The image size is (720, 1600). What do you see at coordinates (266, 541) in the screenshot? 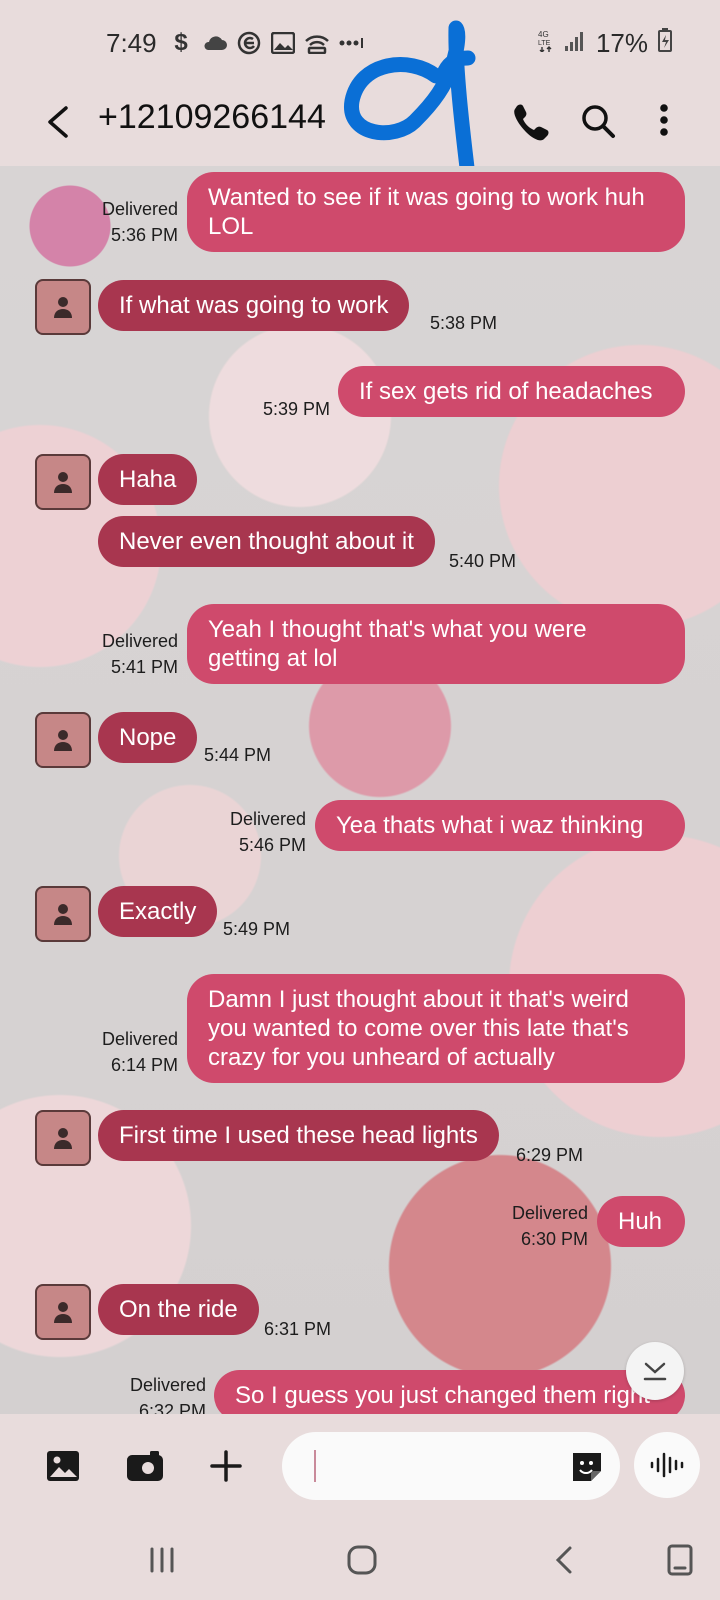
I see `received-message: Never even thought about it` at bounding box center [266, 541].